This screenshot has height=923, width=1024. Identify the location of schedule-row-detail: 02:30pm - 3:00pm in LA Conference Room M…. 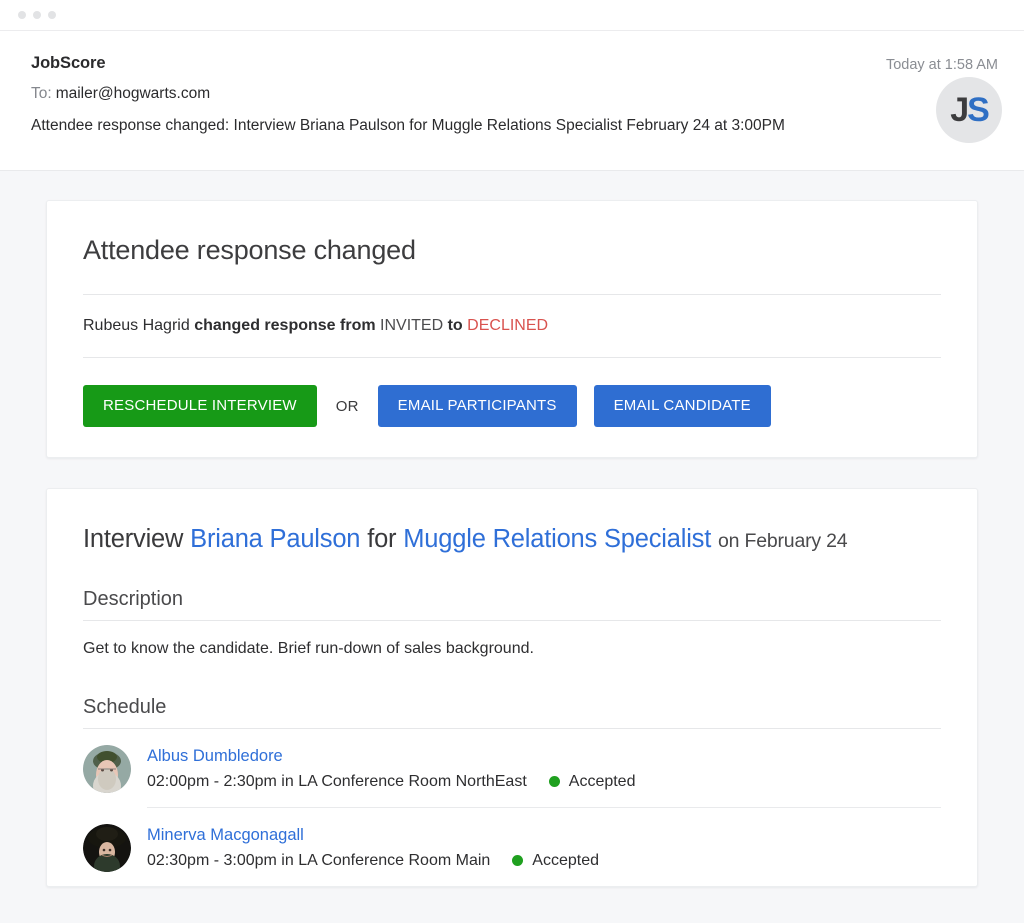
(544, 860).